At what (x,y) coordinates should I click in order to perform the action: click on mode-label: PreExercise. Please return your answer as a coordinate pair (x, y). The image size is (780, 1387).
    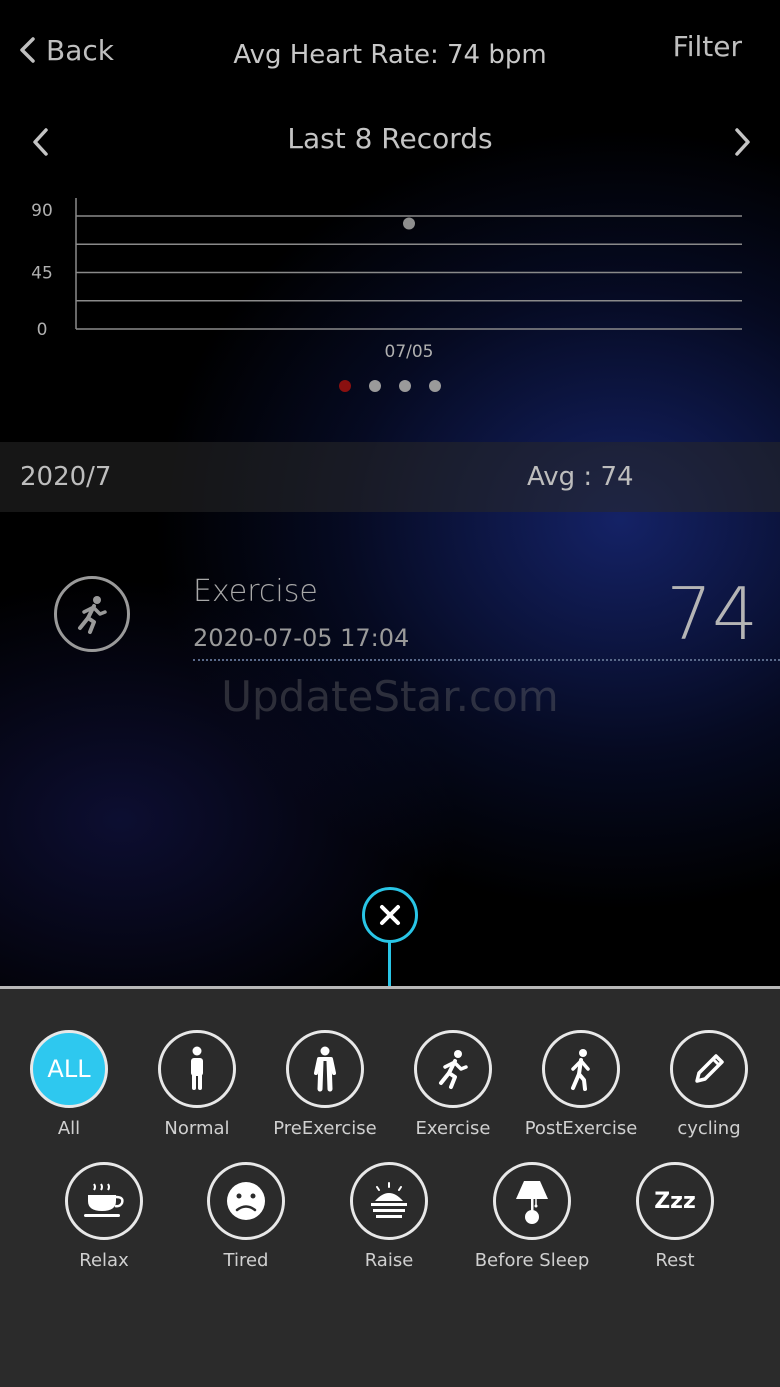
    Looking at the image, I should click on (325, 1128).